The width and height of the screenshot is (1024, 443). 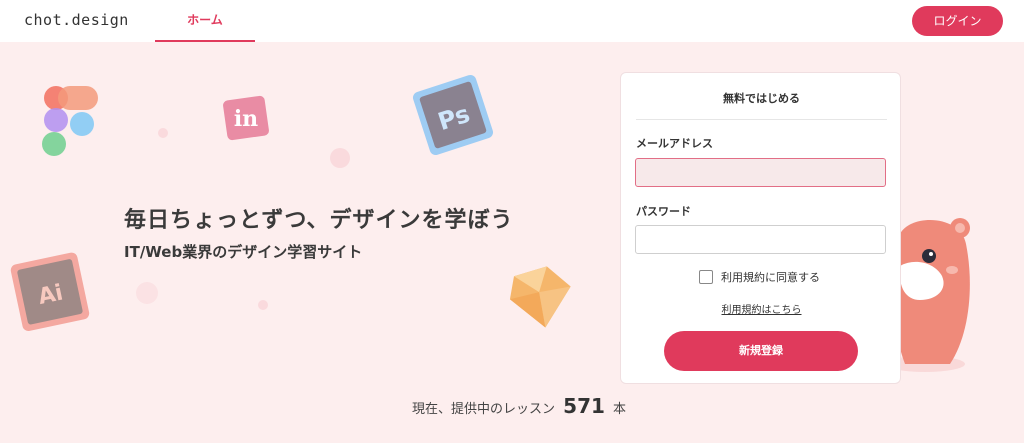 I want to click on agree-terms-label: 利用規約に同意する, so click(x=770, y=277).